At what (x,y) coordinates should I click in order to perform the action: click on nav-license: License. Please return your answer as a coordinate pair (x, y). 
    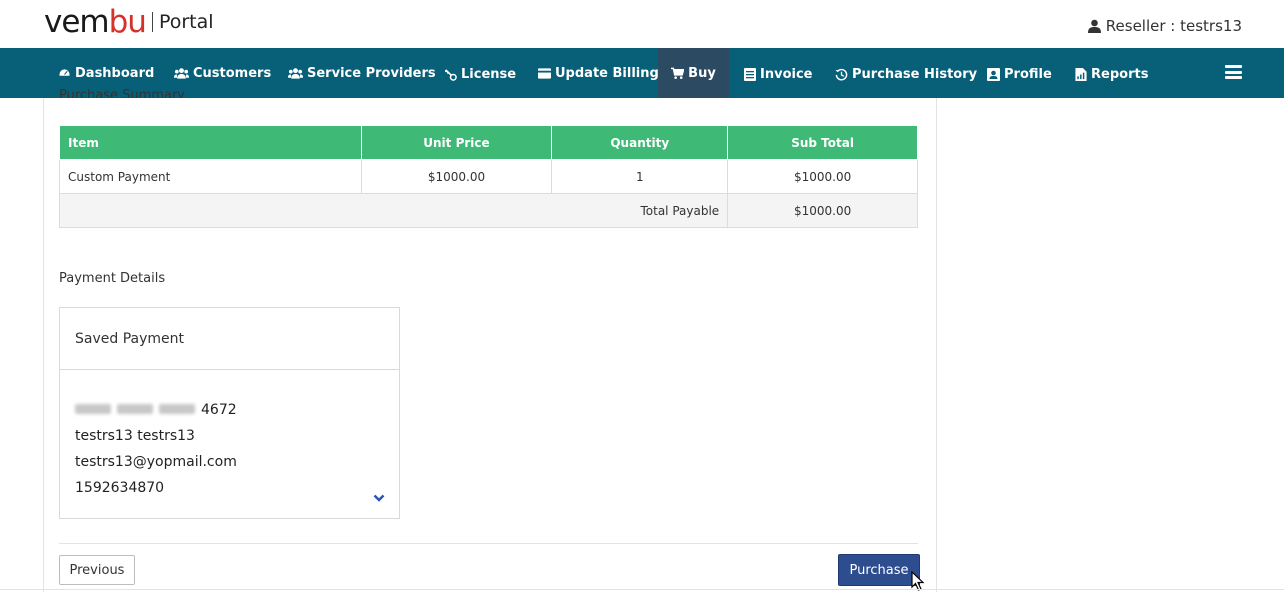
    Looking at the image, I should click on (480, 74).